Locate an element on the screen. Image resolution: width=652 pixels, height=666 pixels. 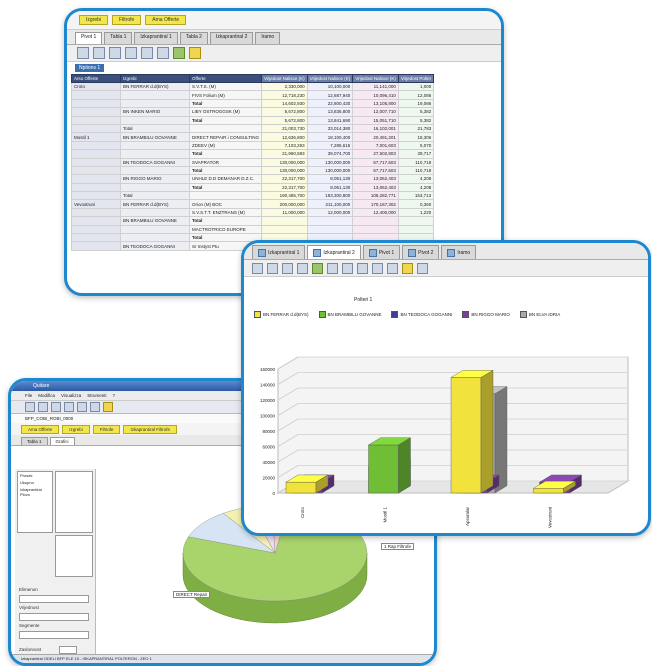
list-item: Ukupno is located at coordinates (35, 482).